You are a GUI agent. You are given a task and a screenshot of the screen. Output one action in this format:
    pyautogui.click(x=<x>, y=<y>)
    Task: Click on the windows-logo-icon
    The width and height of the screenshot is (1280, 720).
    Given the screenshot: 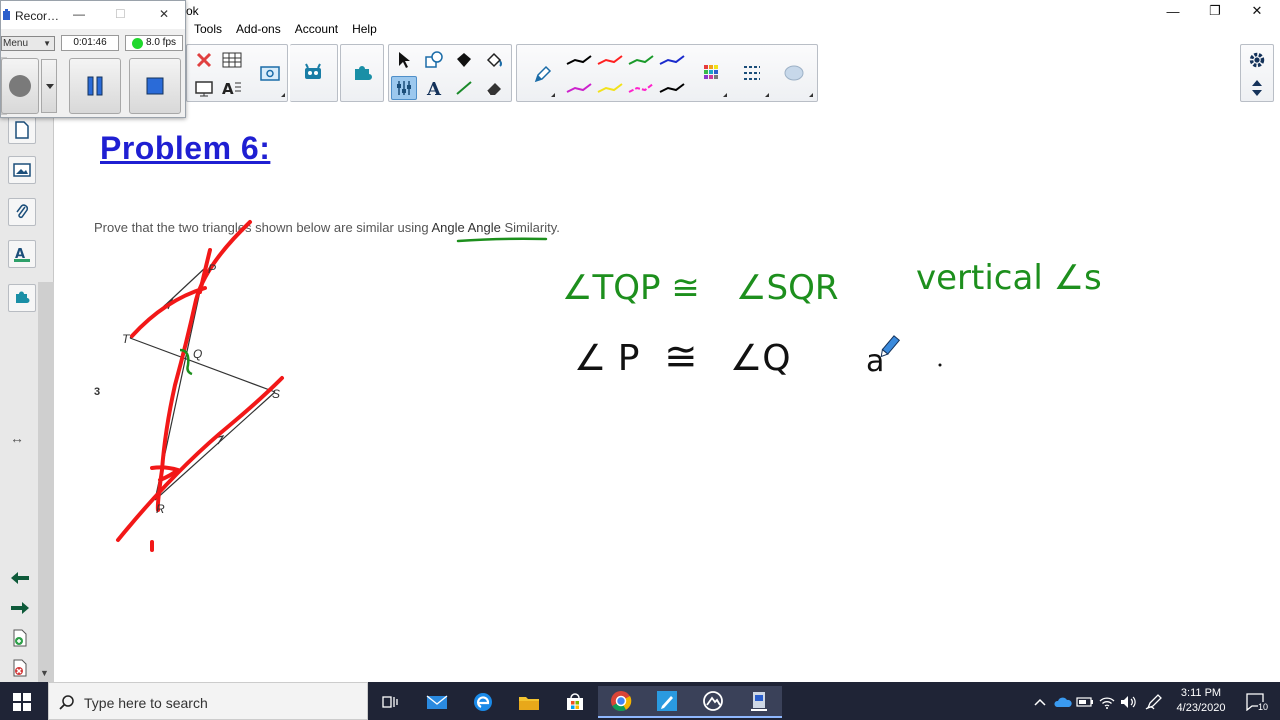 What is the action you would take?
    pyautogui.click(x=22, y=702)
    